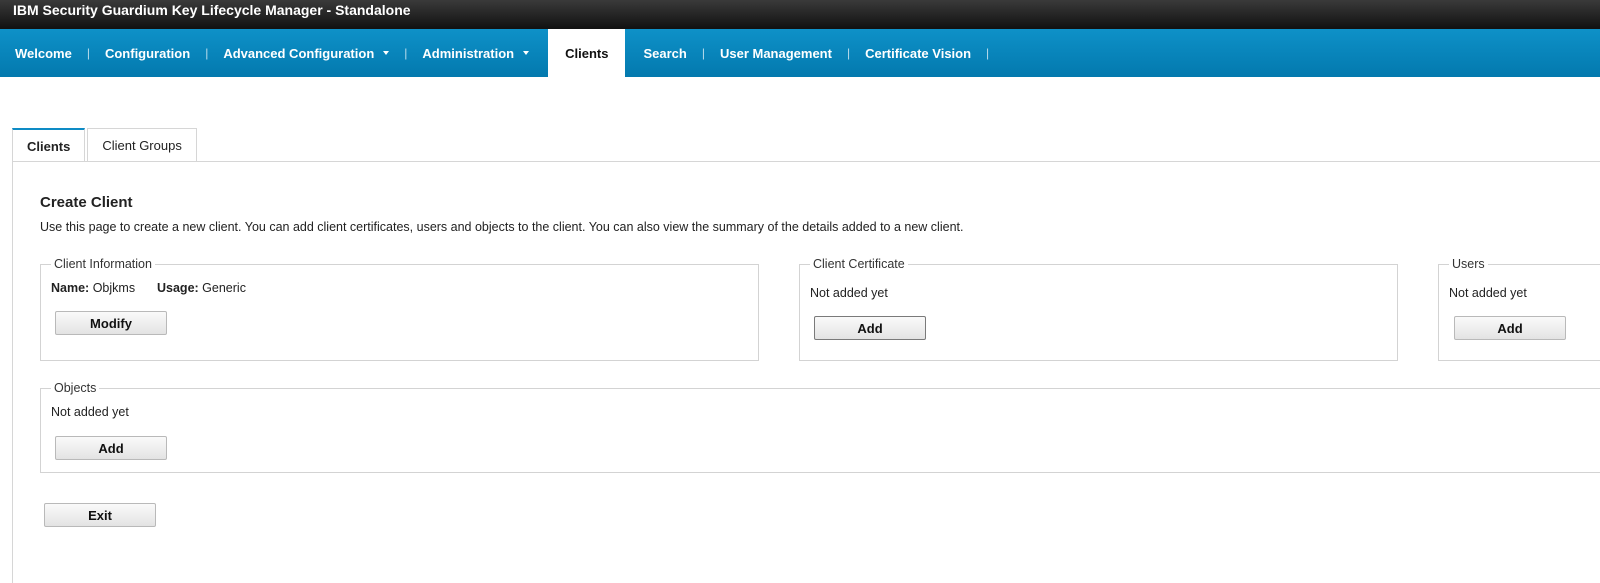 The height and width of the screenshot is (583, 1600). I want to click on nav-configuration: Configuration, so click(147, 53).